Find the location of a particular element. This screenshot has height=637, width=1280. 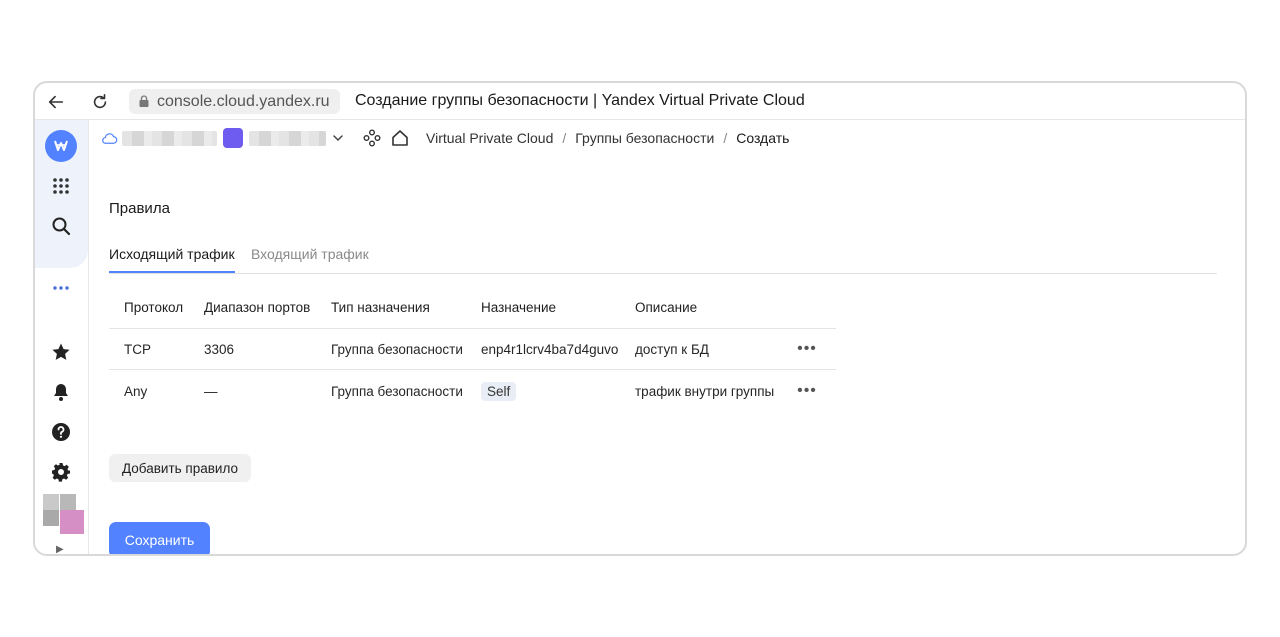

cloud-name-blurred is located at coordinates (169, 138).